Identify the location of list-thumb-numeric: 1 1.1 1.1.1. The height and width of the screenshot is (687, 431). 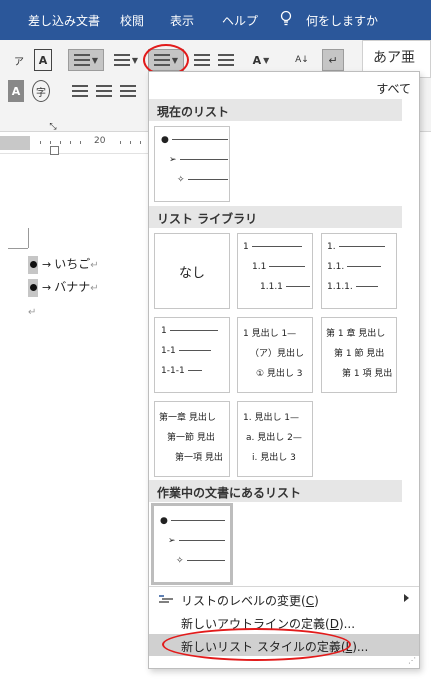
(275, 271).